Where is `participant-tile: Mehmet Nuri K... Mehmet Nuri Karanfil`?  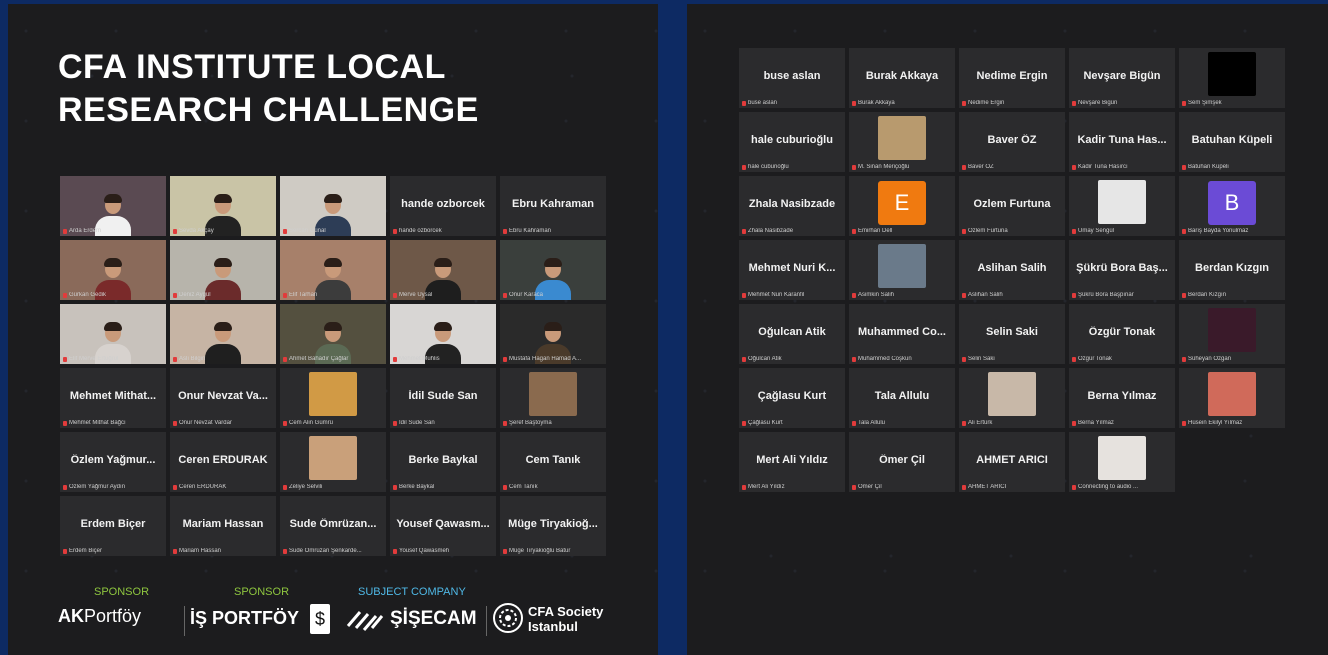
participant-tile: Mehmet Nuri K... Mehmet Nuri Karanfil is located at coordinates (792, 270).